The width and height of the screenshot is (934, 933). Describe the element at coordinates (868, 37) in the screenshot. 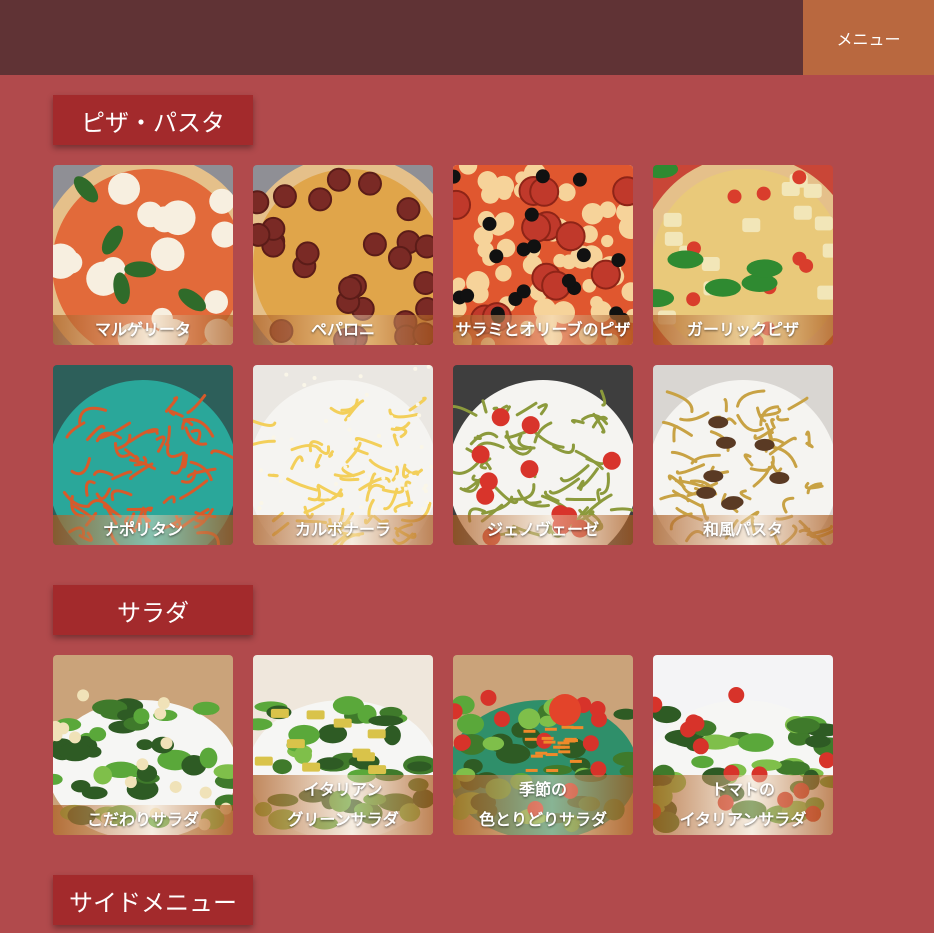

I see `menu-button: メニュー` at that location.